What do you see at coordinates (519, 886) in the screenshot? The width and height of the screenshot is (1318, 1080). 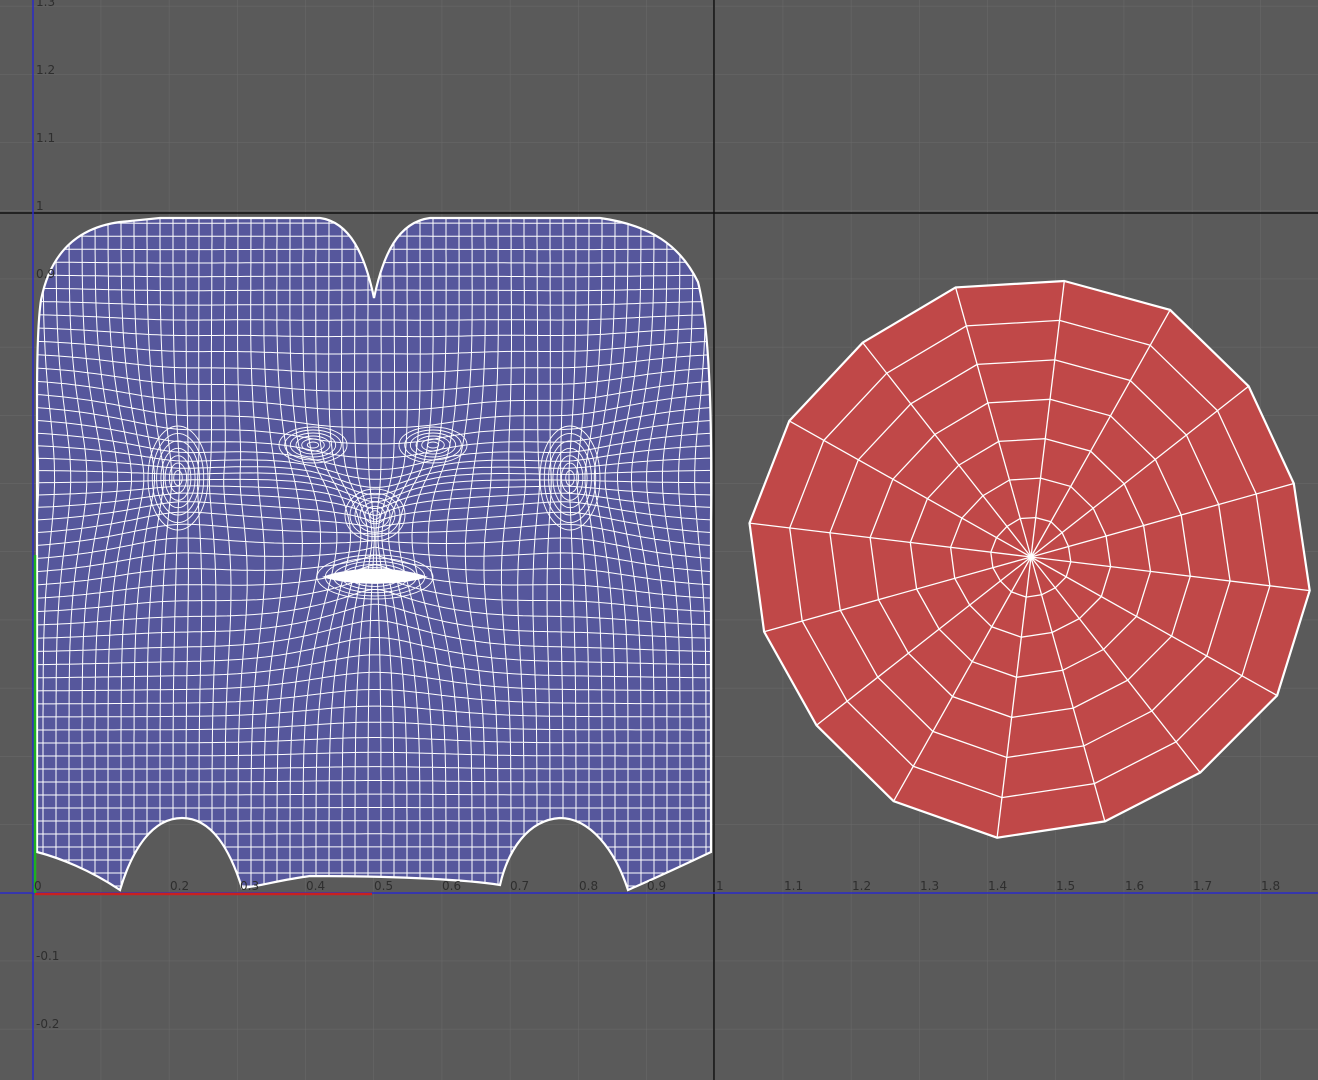 I see `u-tick-label: 0.7` at bounding box center [519, 886].